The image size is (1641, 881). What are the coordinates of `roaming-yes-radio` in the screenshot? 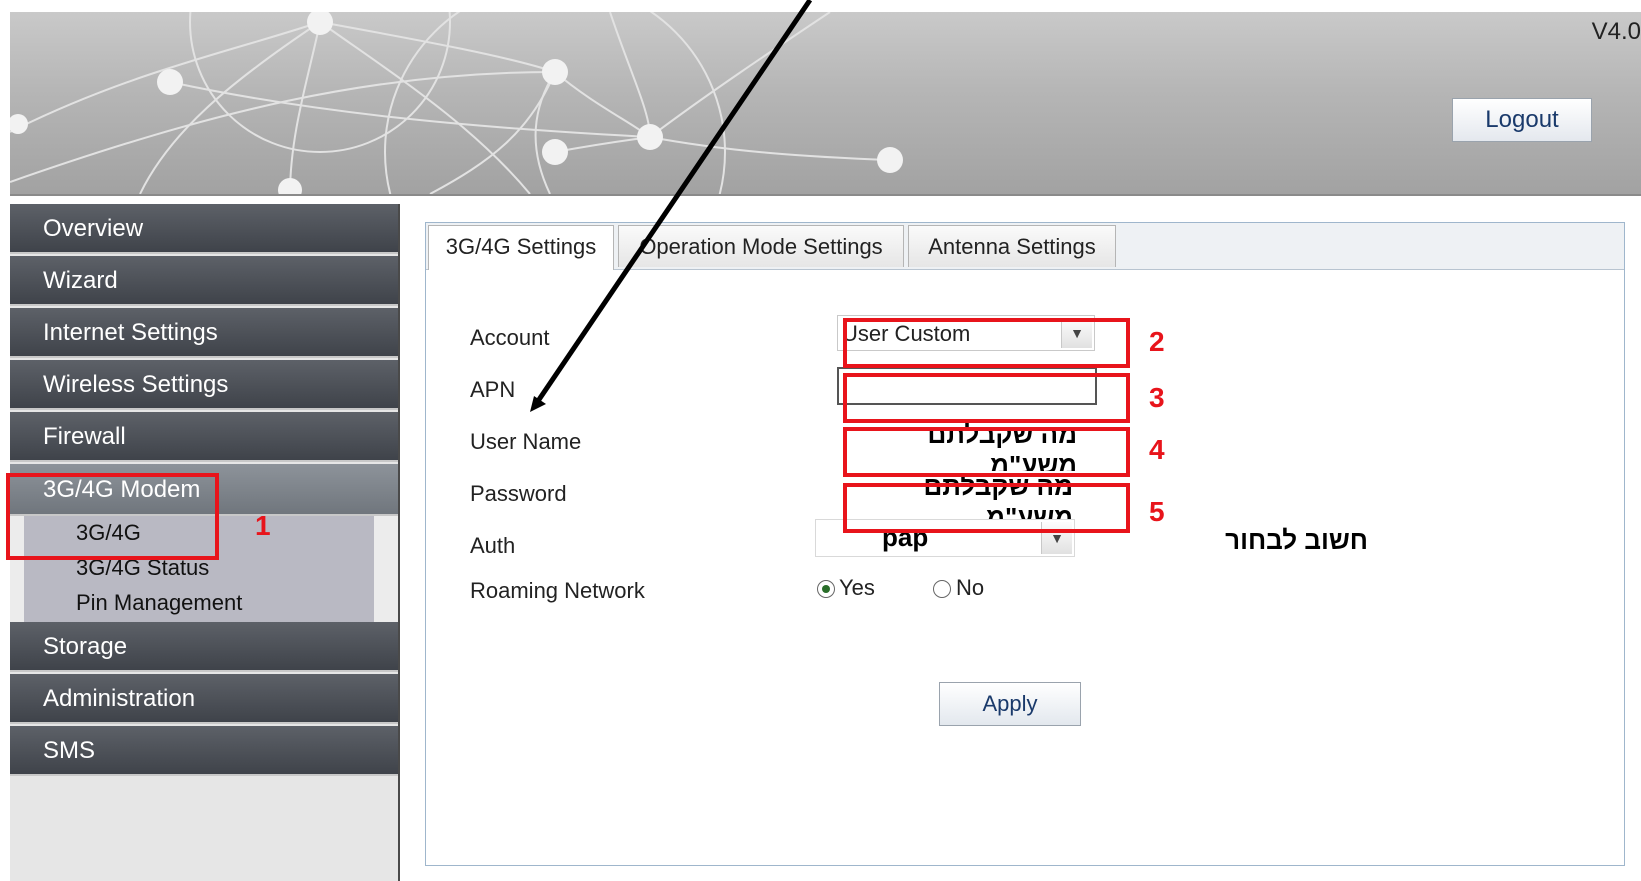 It's located at (826, 589).